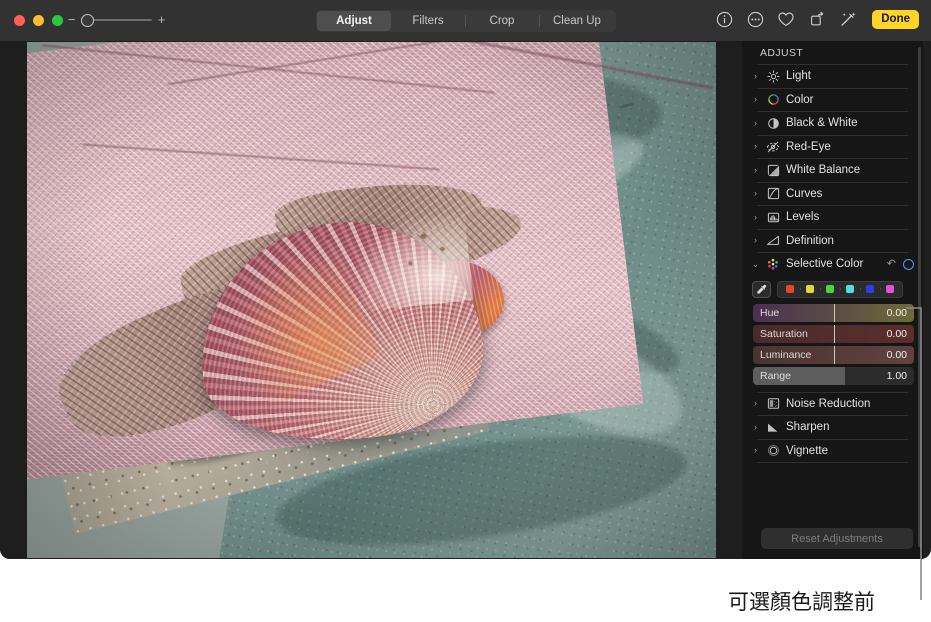 This screenshot has width=931, height=622. What do you see at coordinates (914, 453) in the screenshot?
I see `callout-leader-line` at bounding box center [914, 453].